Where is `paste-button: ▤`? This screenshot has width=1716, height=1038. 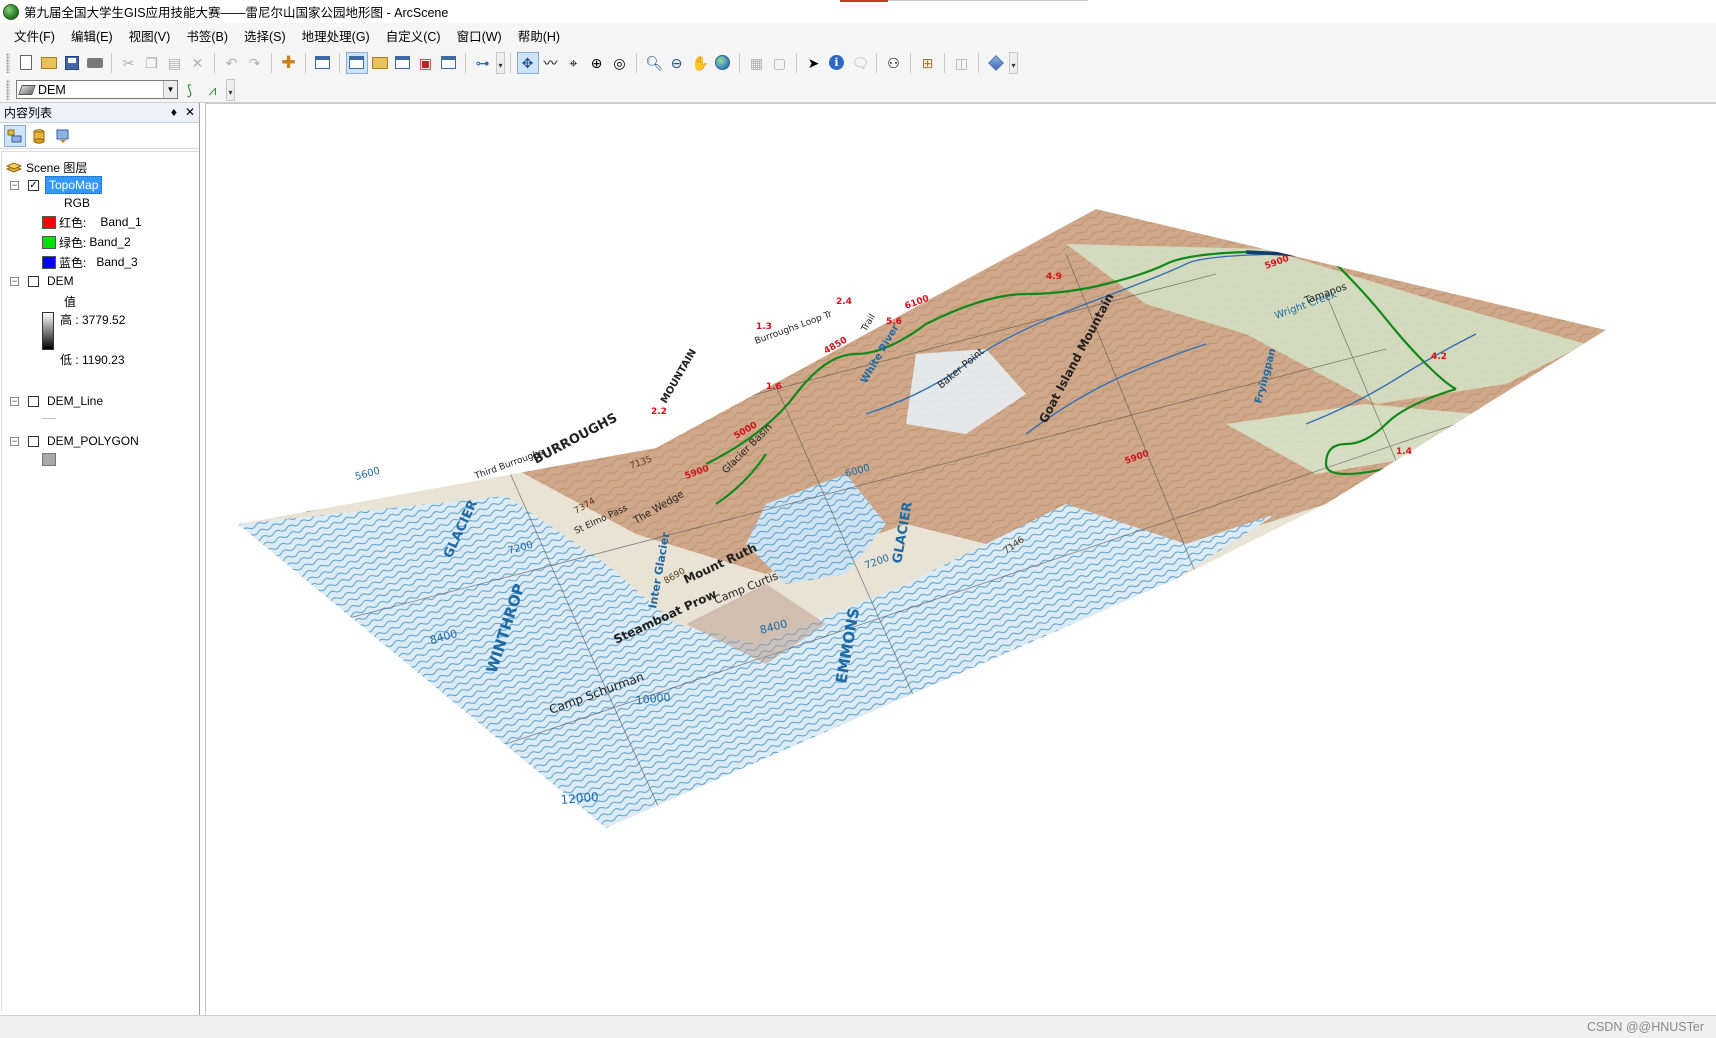 paste-button: ▤ is located at coordinates (175, 63).